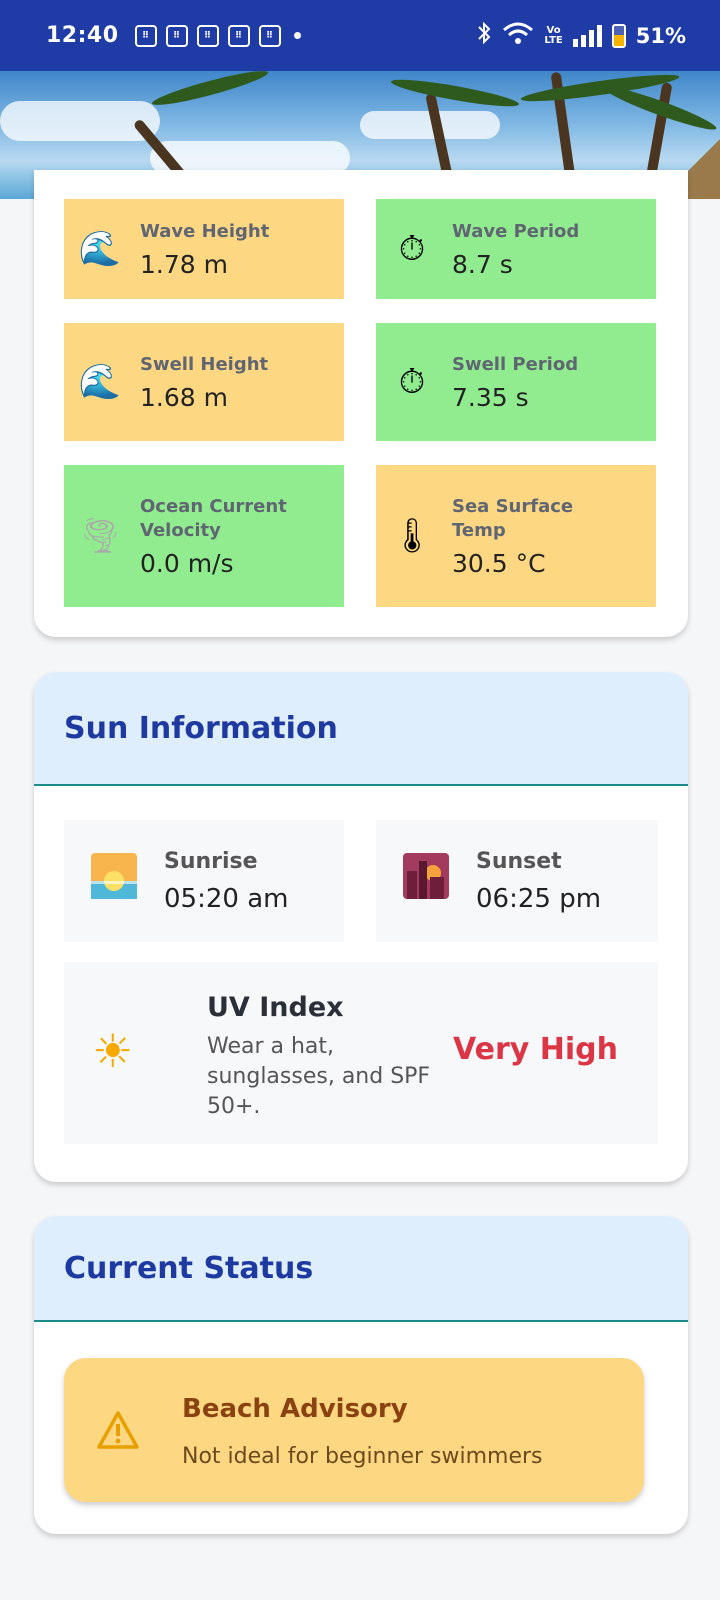 The height and width of the screenshot is (1600, 720). I want to click on advisory-title: Beach Advisory, so click(295, 1409).